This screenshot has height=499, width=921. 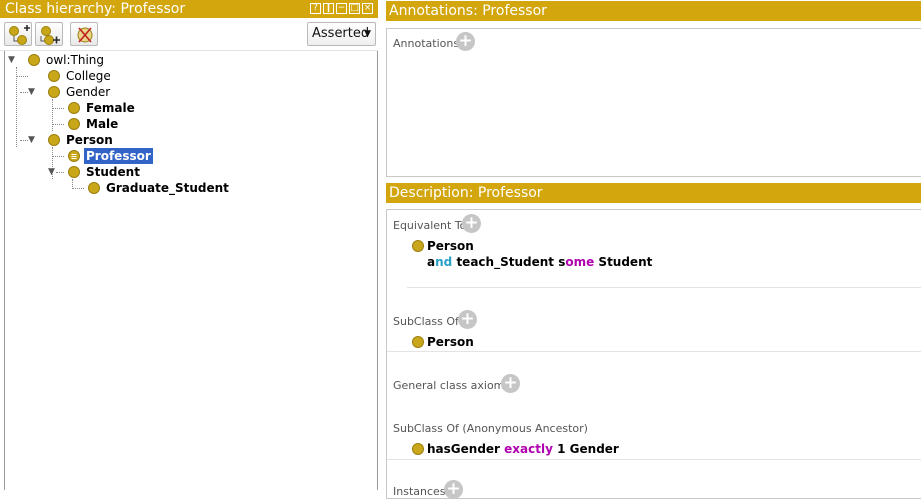 I want to click on annotations-titlebar: Annotations: Professor, so click(x=653, y=11).